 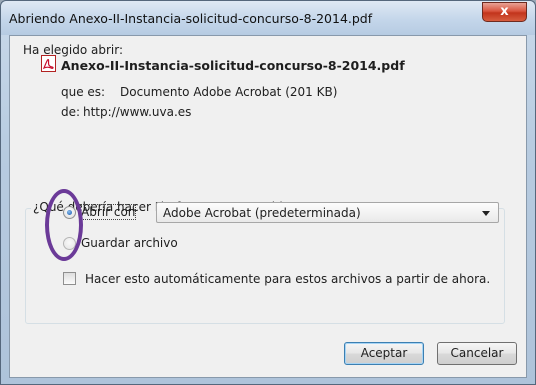 I want to click on pdf-icon, so click(x=48, y=63).